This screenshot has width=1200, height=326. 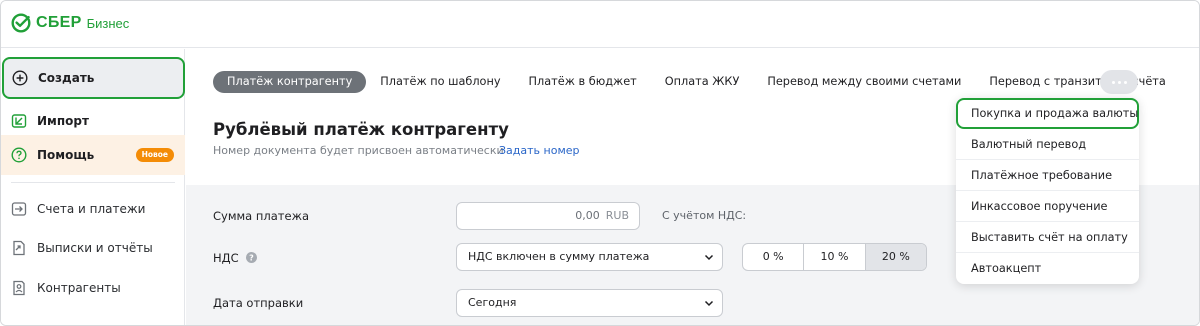 I want to click on sidebar-item-label: Помощь, so click(x=66, y=155).